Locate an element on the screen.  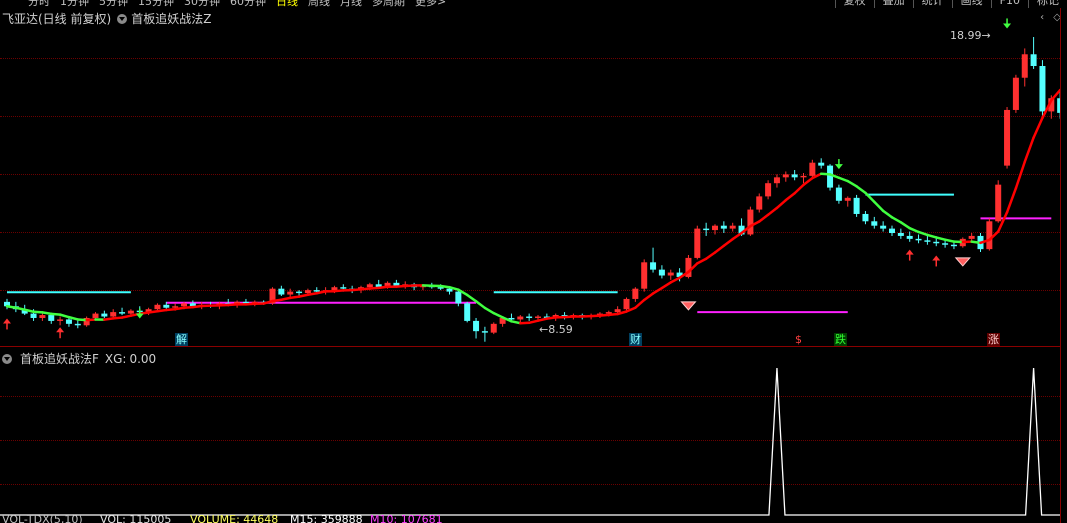
marker-zhang: 涨 is located at coordinates (993, 339).